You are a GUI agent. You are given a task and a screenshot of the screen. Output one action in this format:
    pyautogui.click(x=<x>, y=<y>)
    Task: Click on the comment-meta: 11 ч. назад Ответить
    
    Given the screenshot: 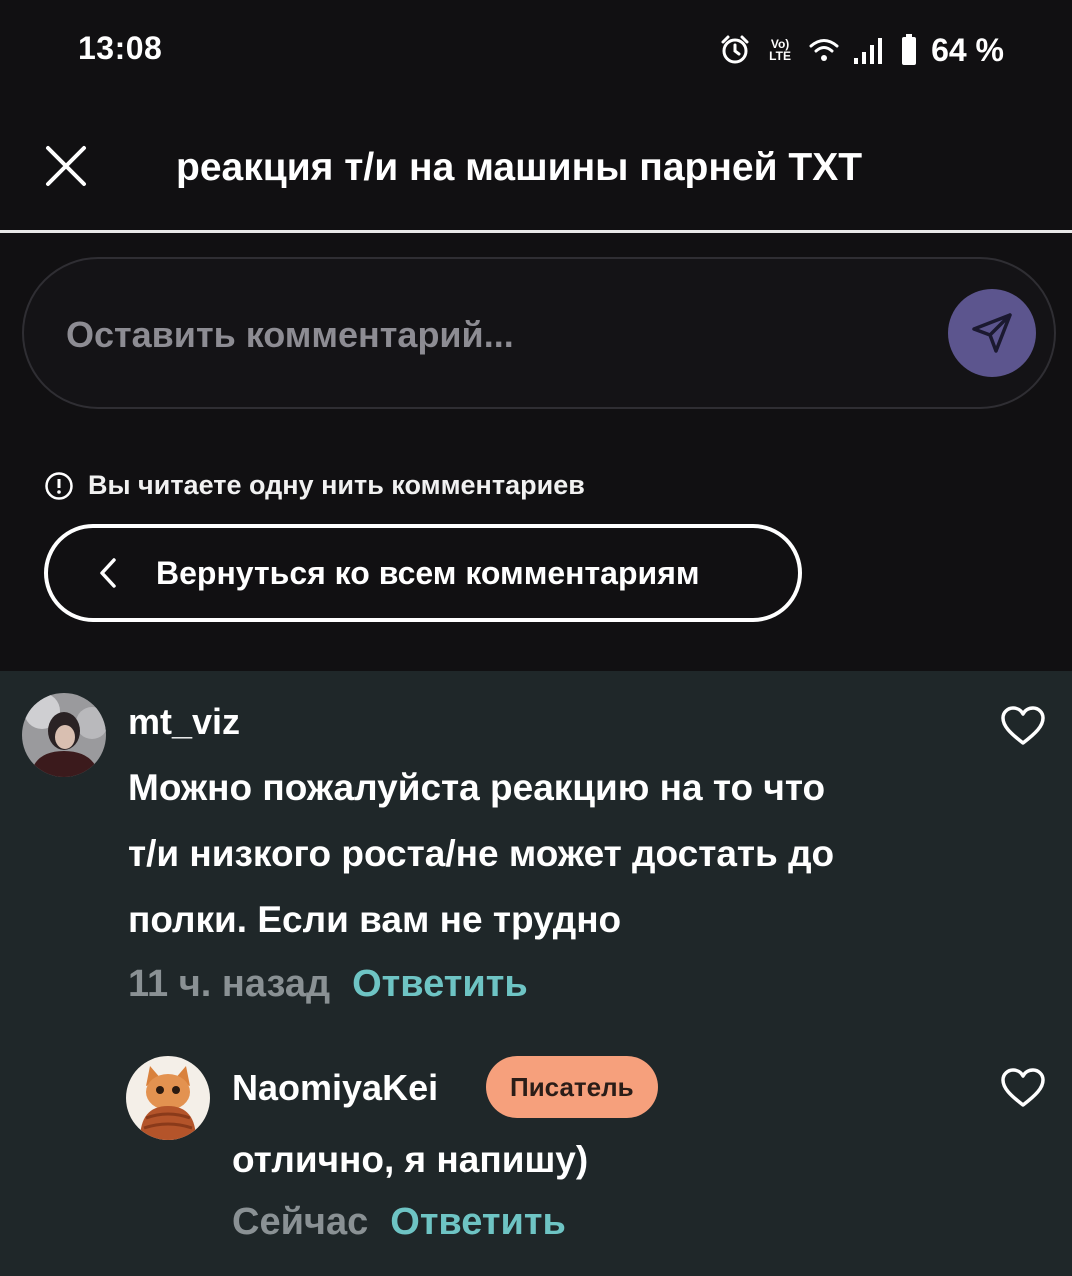 What is the action you would take?
    pyautogui.click(x=328, y=984)
    